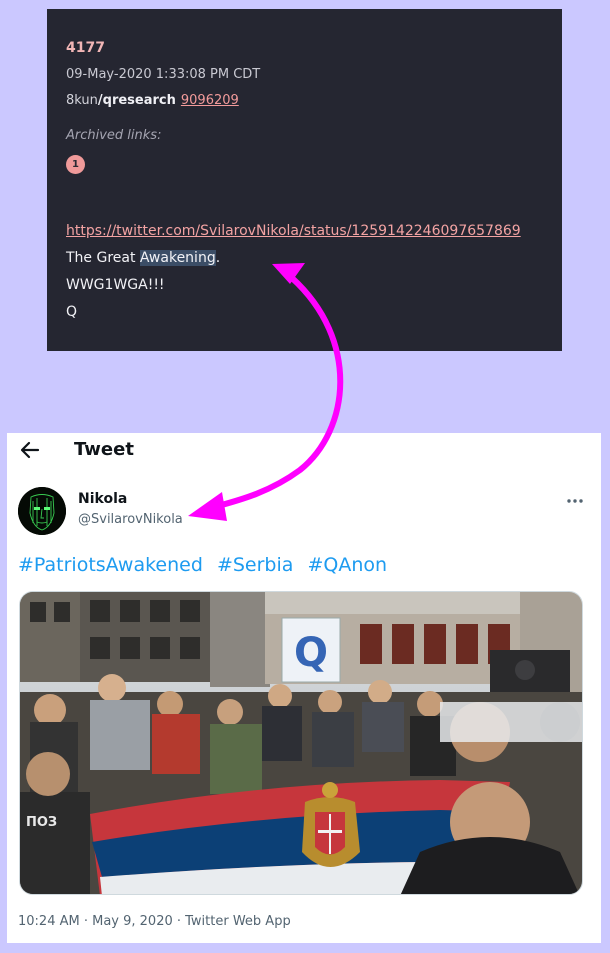 The height and width of the screenshot is (953, 610). I want to click on tweet-header: Tweet, so click(304, 451).